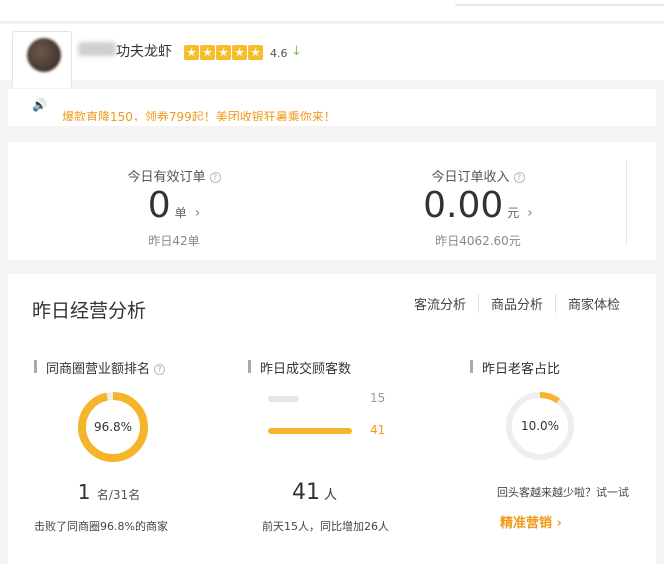 This screenshot has width=664, height=564. I want to click on notice-text: 爆款直降150，领券799起！美团收银狂暑乘你来！, so click(242, 114).